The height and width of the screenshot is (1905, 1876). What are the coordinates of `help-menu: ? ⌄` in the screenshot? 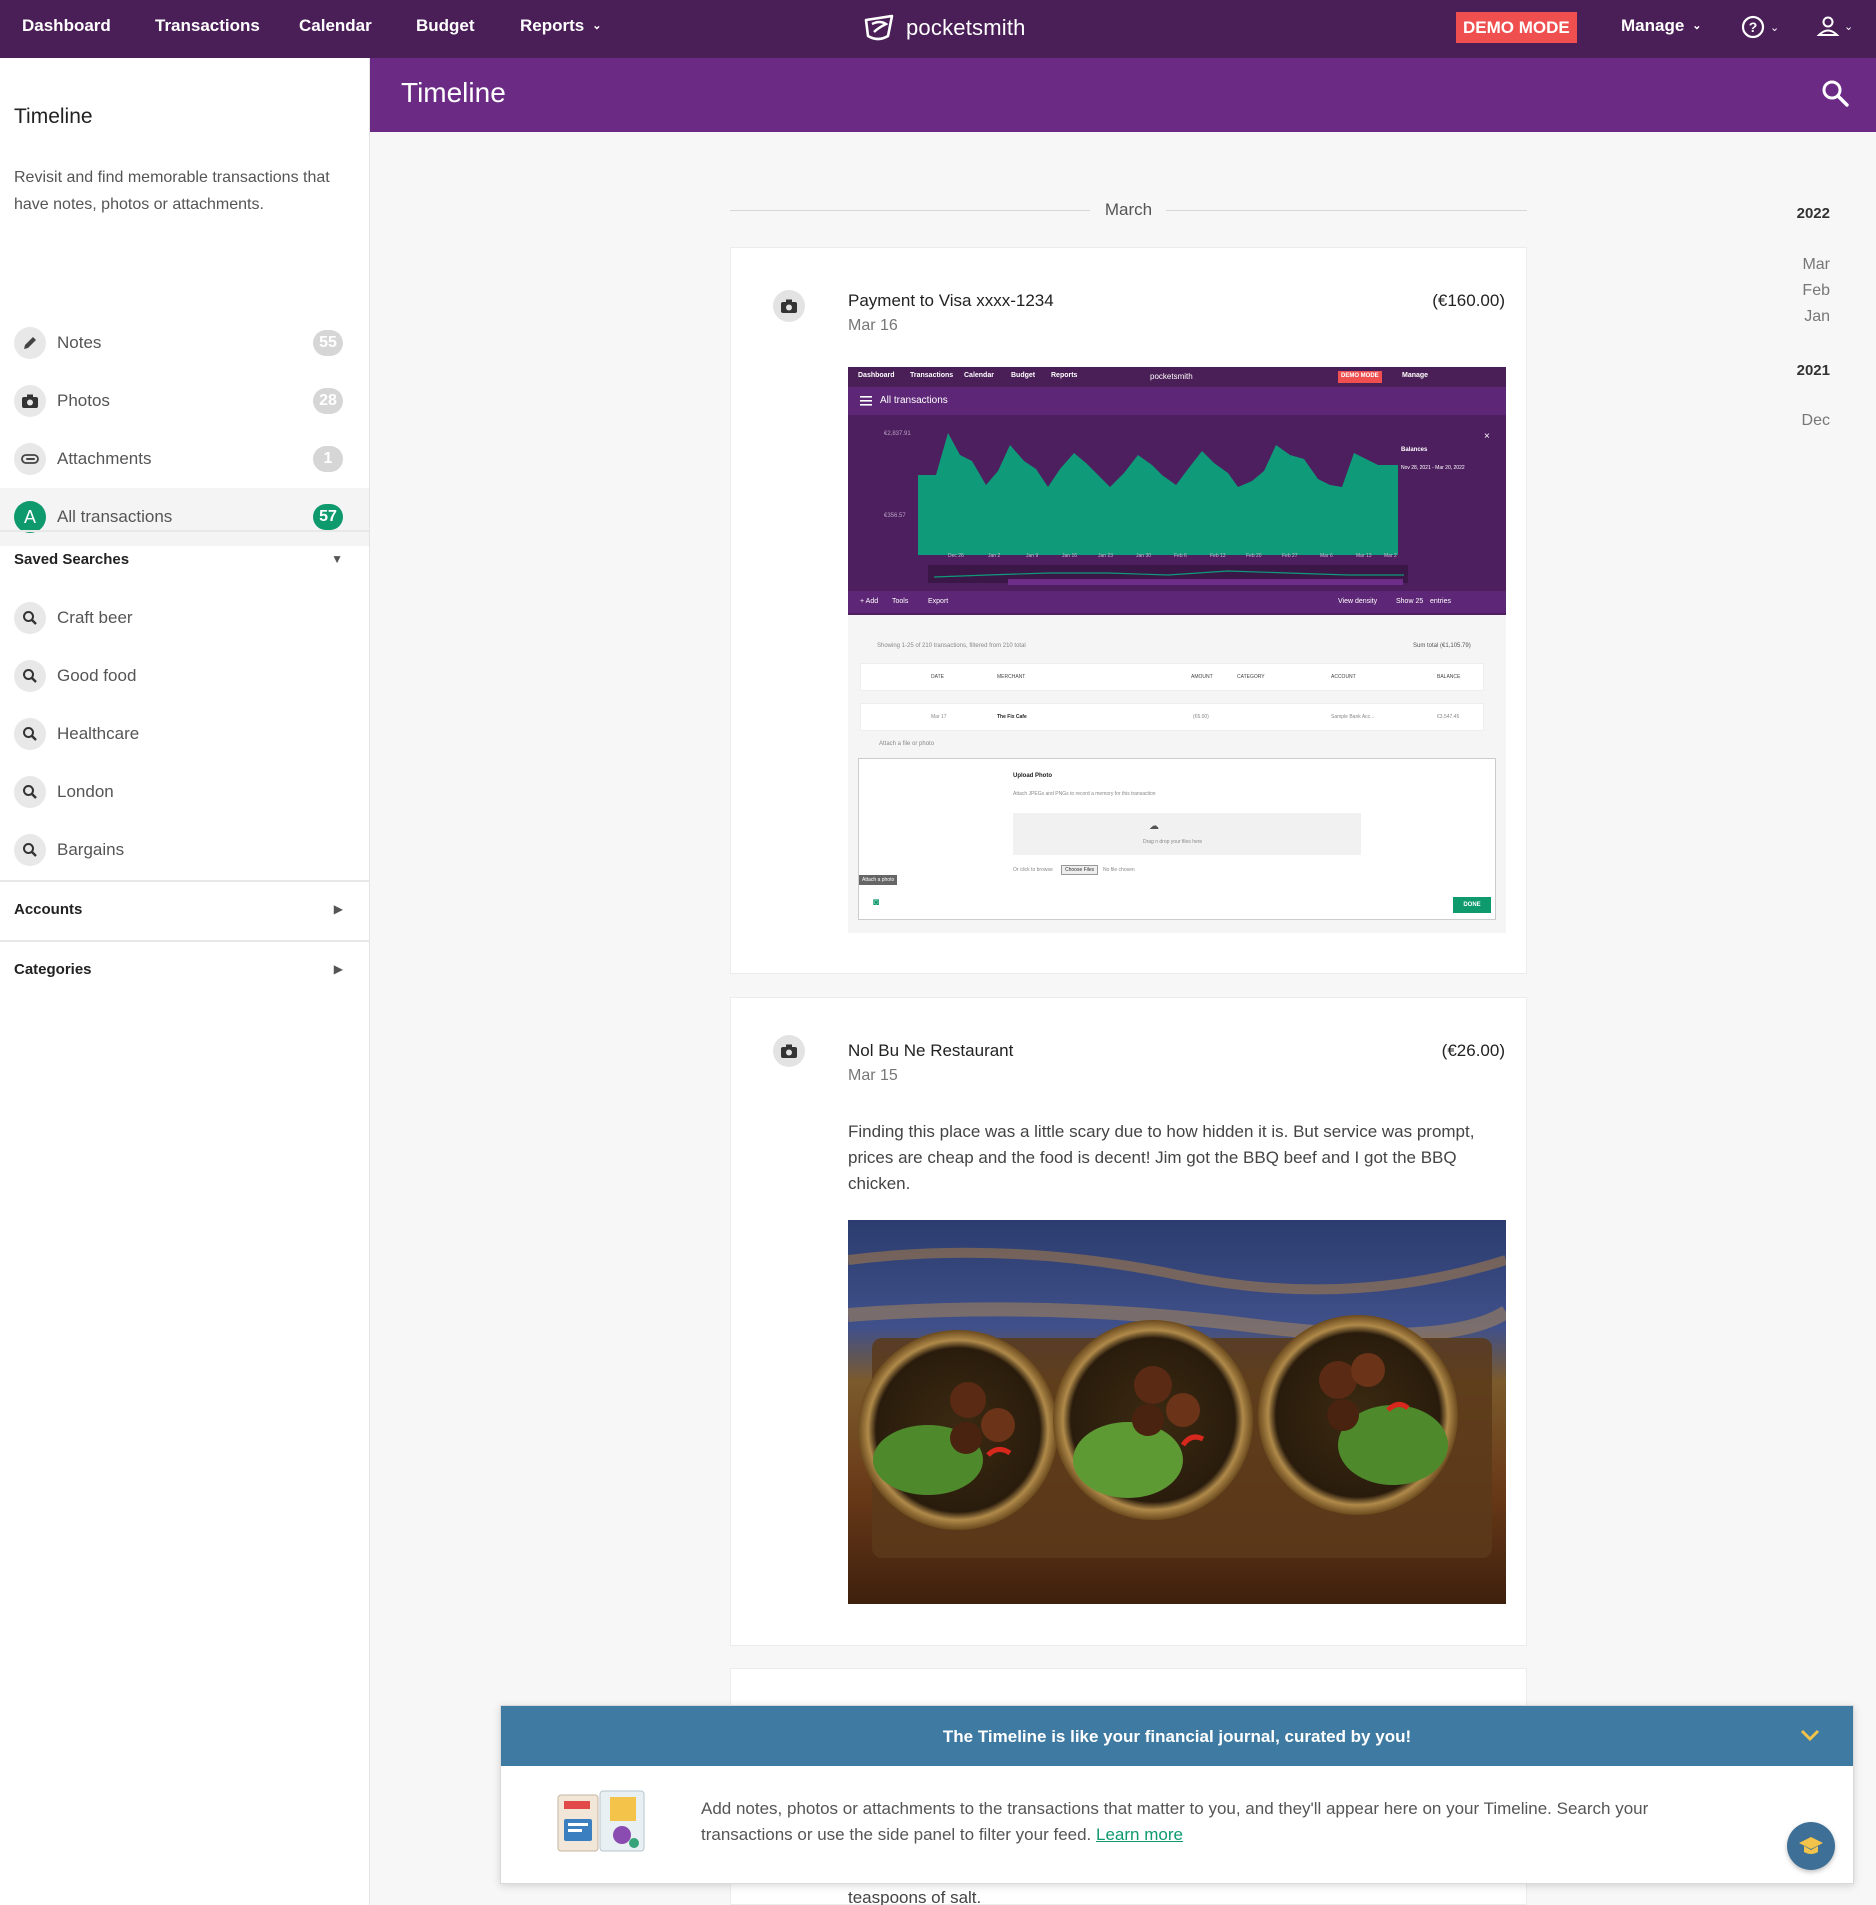 It's located at (1759, 27).